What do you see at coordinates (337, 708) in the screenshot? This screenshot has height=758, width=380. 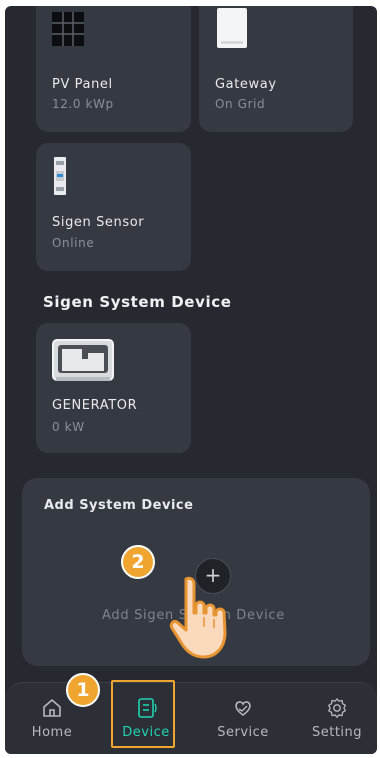 I see `setting-icon` at bounding box center [337, 708].